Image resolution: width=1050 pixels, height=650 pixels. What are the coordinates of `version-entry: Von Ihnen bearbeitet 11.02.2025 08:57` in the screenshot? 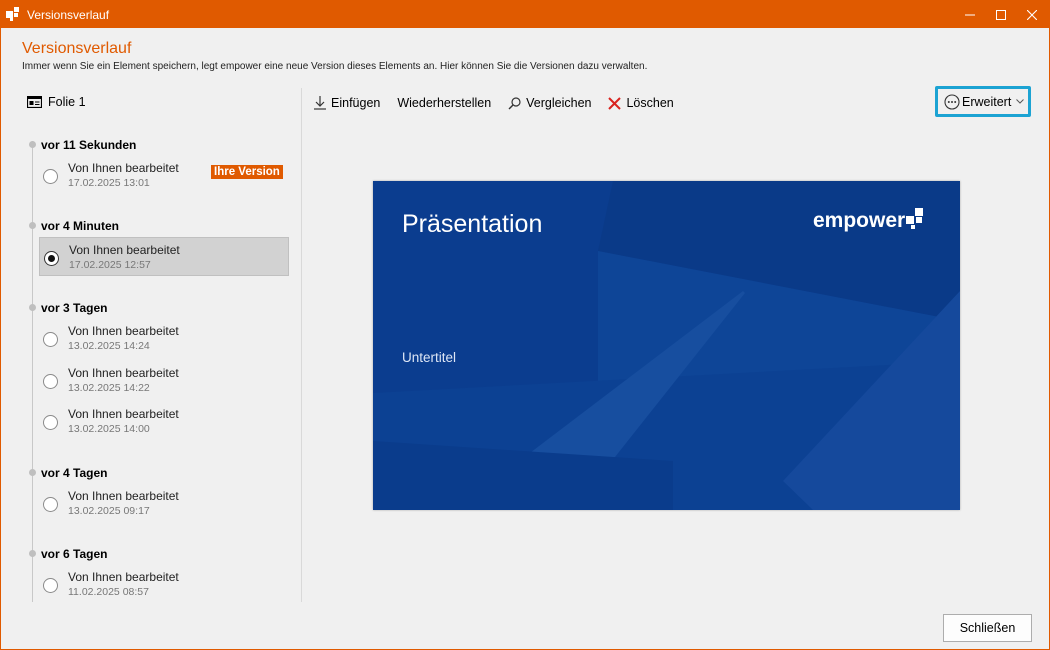 It's located at (164, 584).